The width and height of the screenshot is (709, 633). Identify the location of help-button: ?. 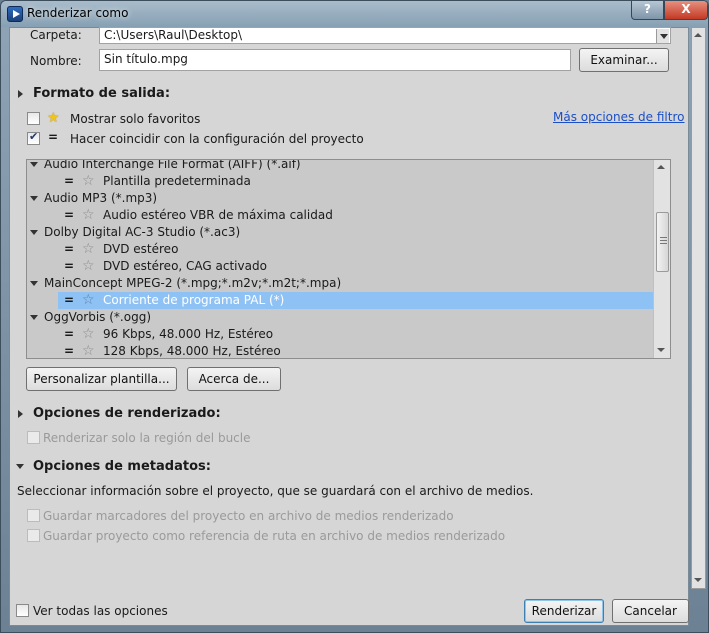
(647, 10).